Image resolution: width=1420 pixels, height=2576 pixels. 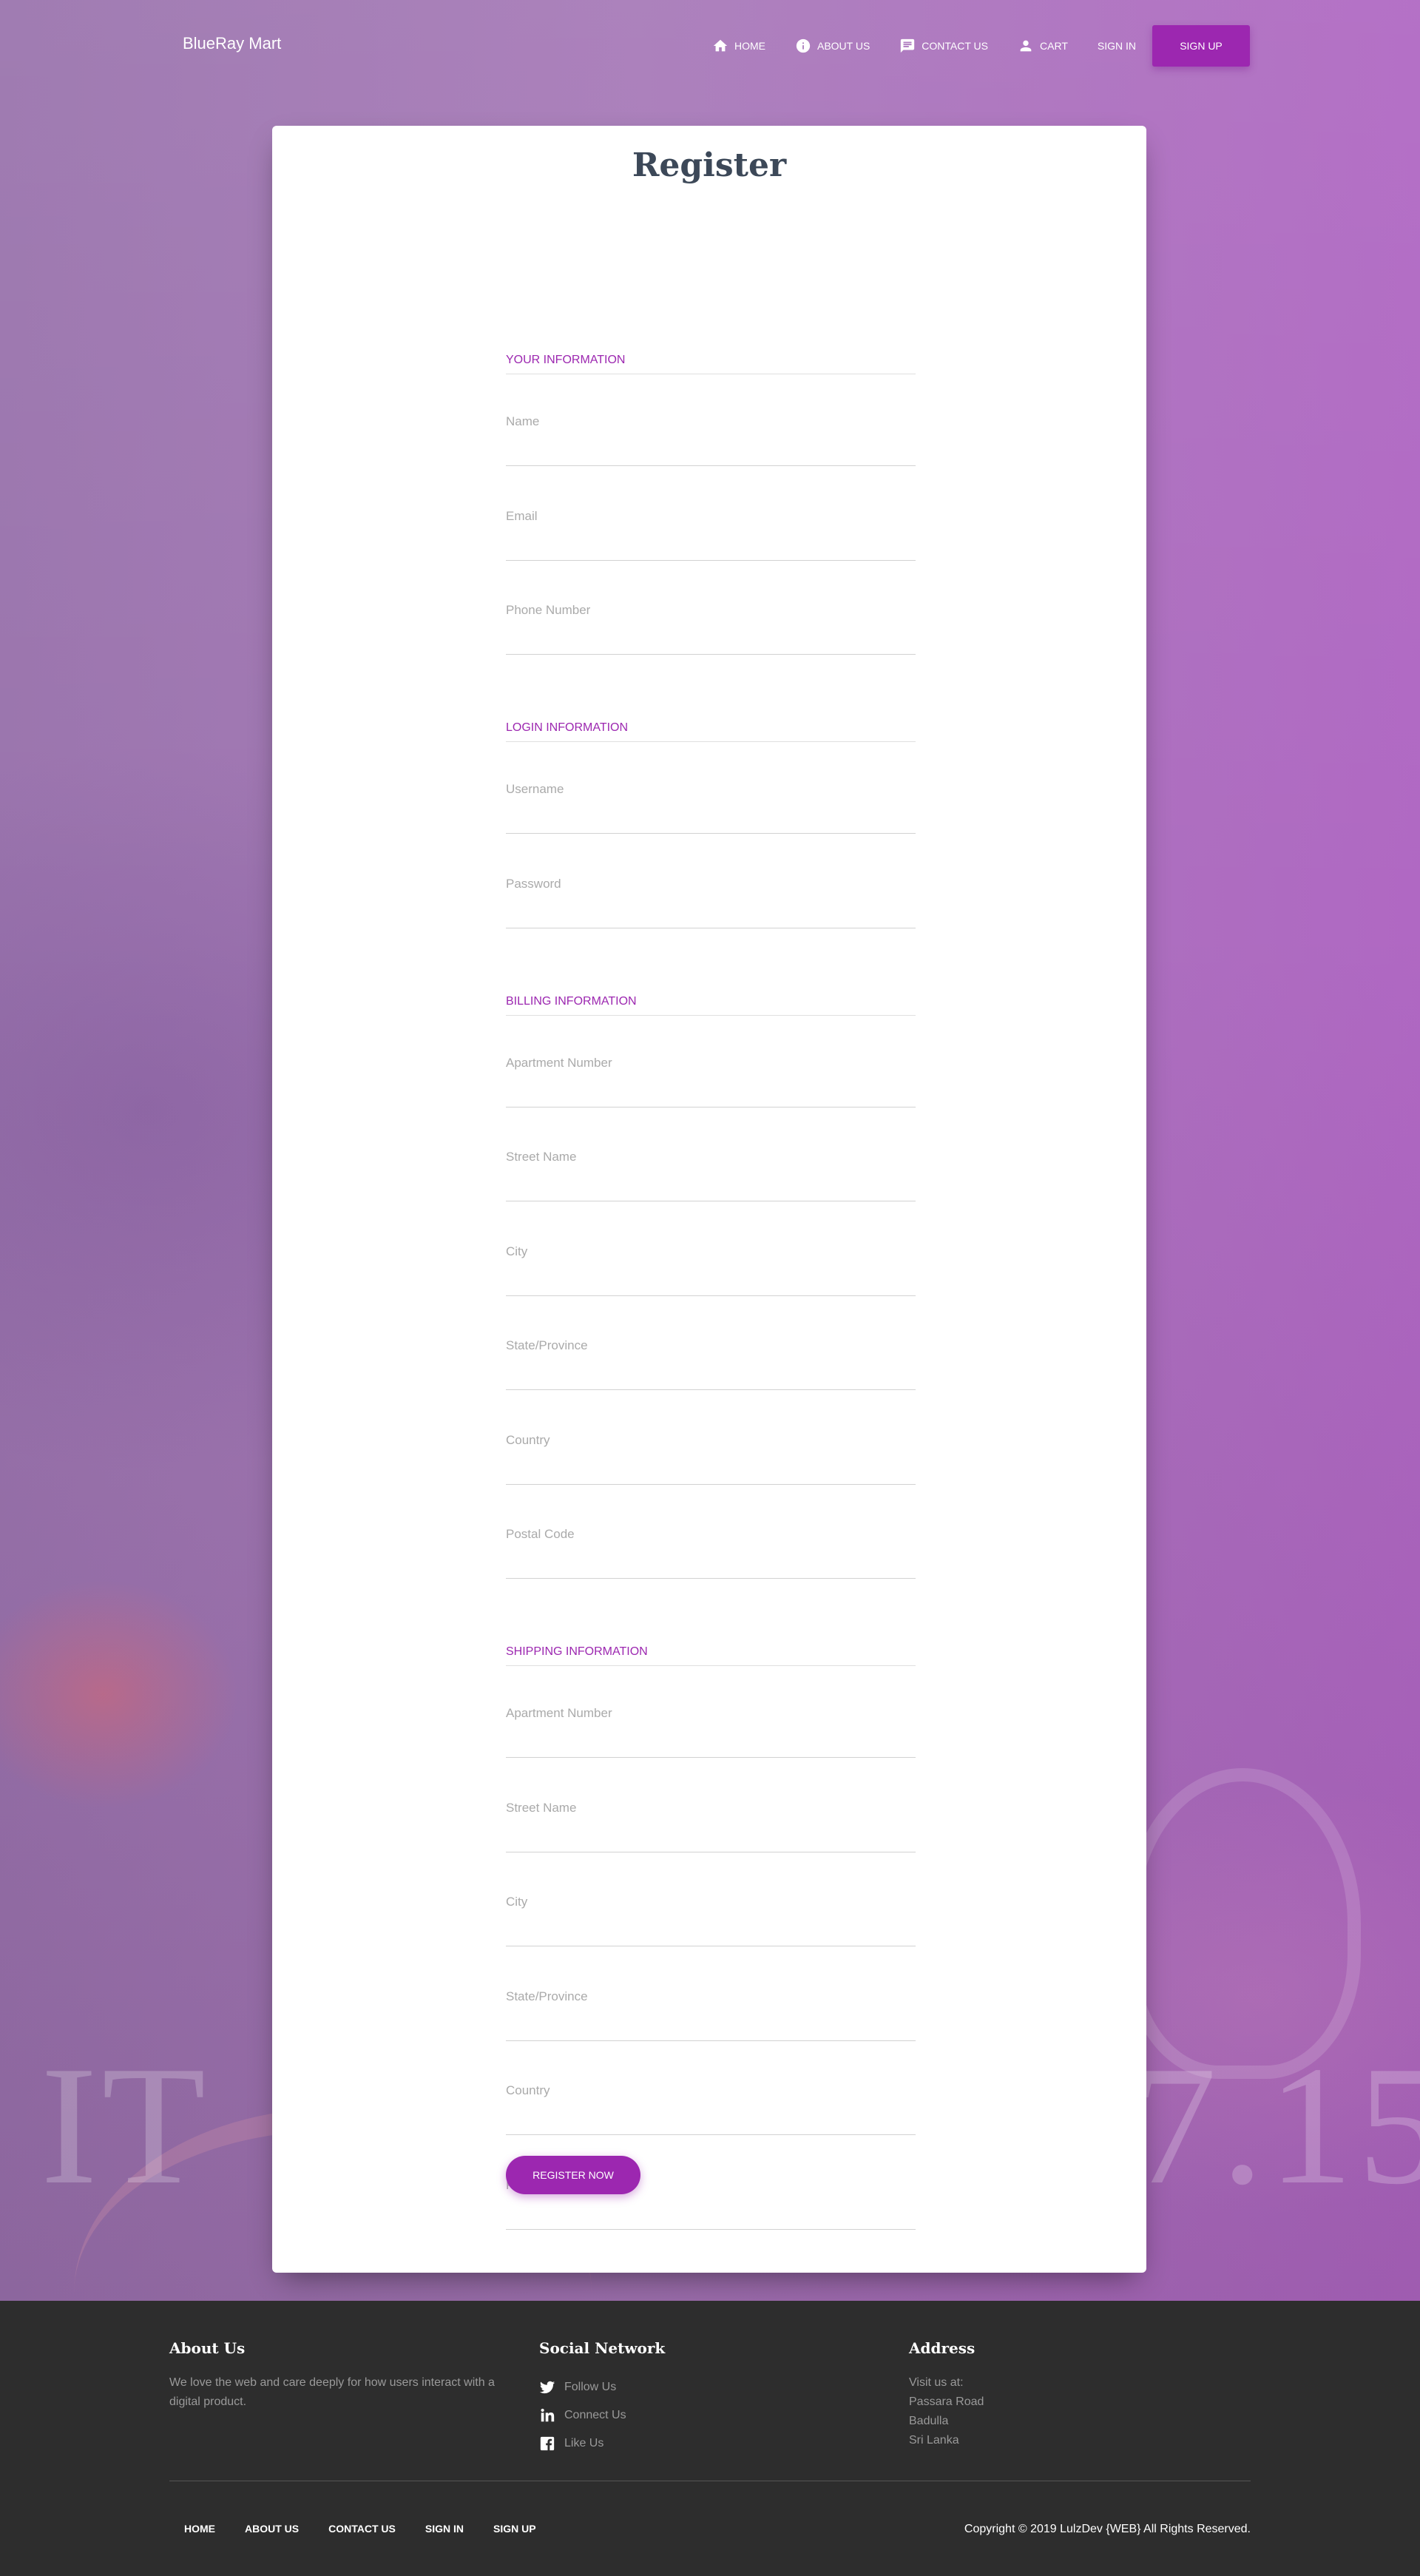 I want to click on footer-address-heading: Address, so click(x=943, y=2348).